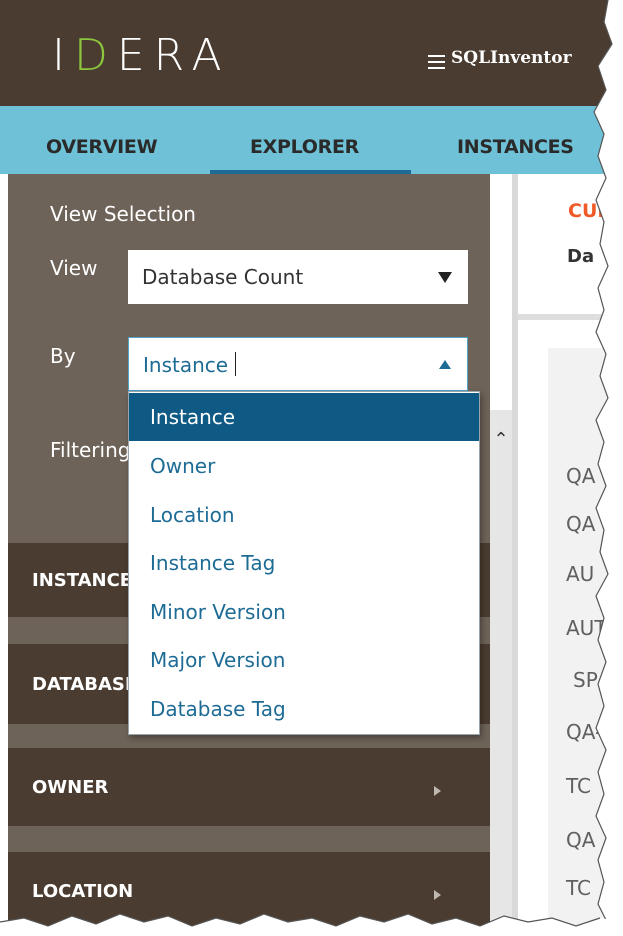 This screenshot has height=936, width=623. What do you see at coordinates (249, 894) in the screenshot?
I see `section-location: LOCATION` at bounding box center [249, 894].